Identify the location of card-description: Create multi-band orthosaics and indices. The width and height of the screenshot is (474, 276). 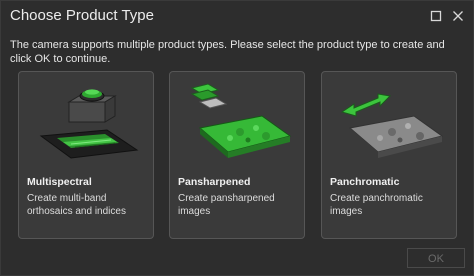
(76, 205).